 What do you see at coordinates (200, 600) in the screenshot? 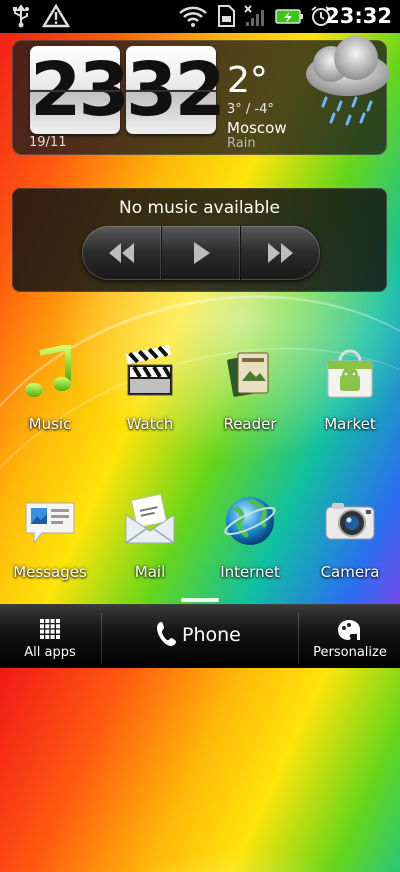
I see `dock-handle` at bounding box center [200, 600].